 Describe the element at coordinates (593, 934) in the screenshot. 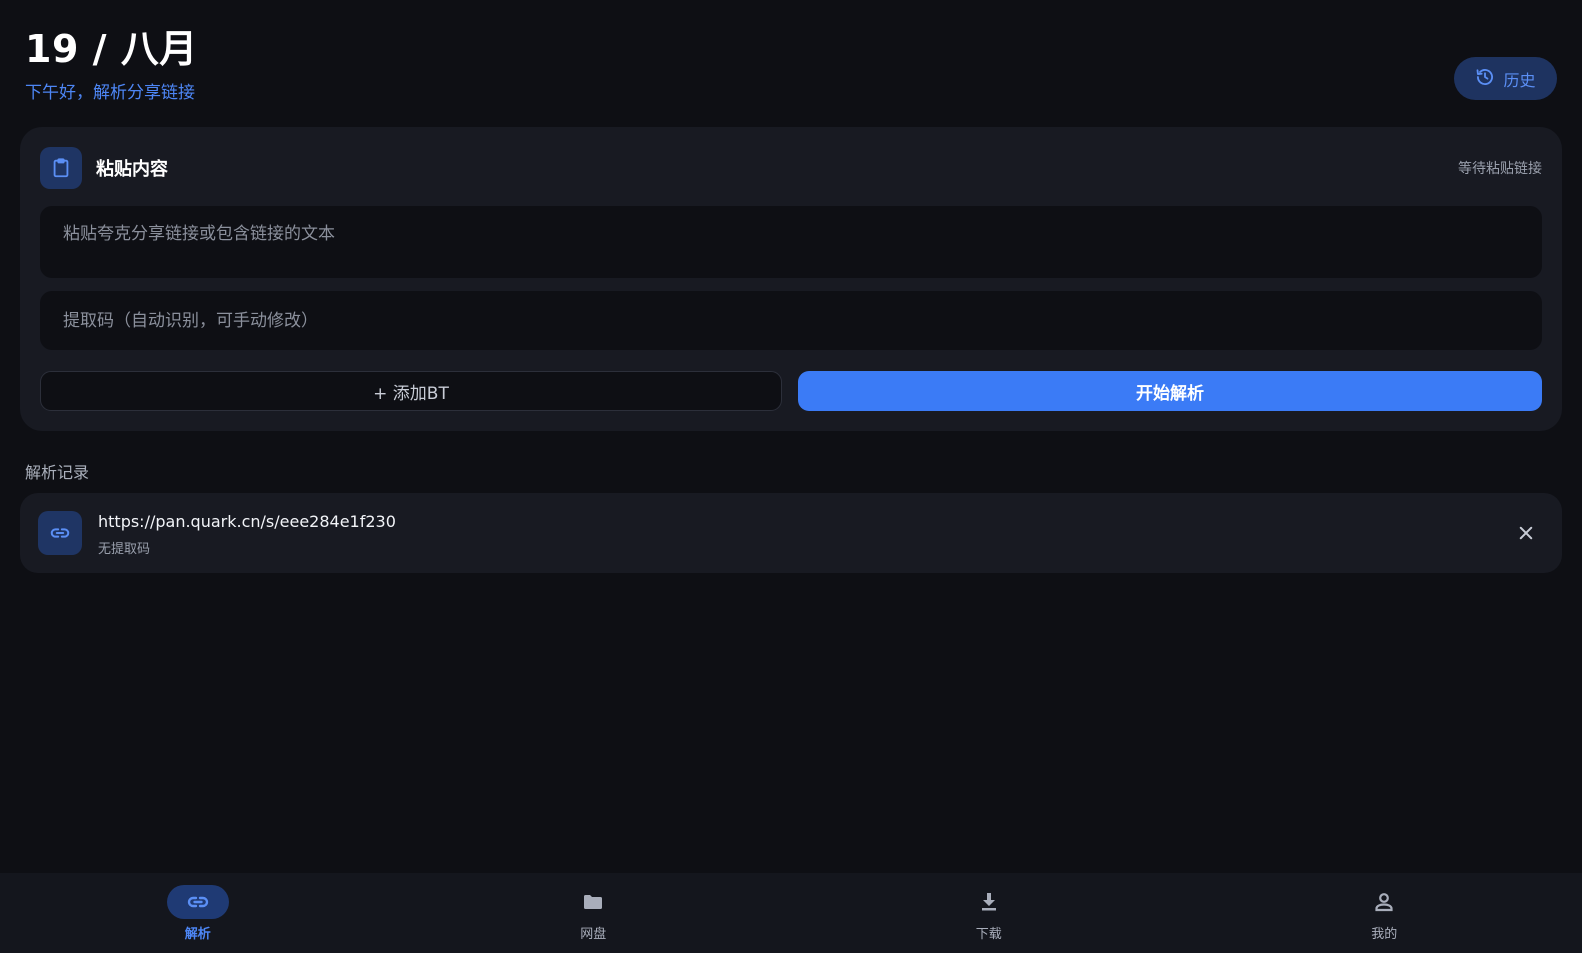

I see `nav-label: 网盘` at that location.